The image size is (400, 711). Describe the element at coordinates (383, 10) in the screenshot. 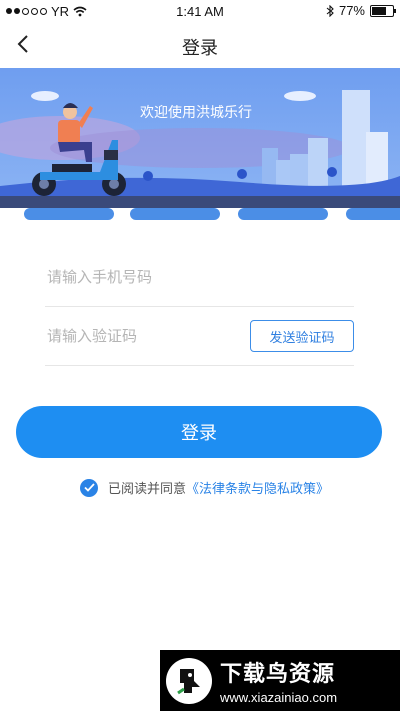

I see `battery-icon` at that location.